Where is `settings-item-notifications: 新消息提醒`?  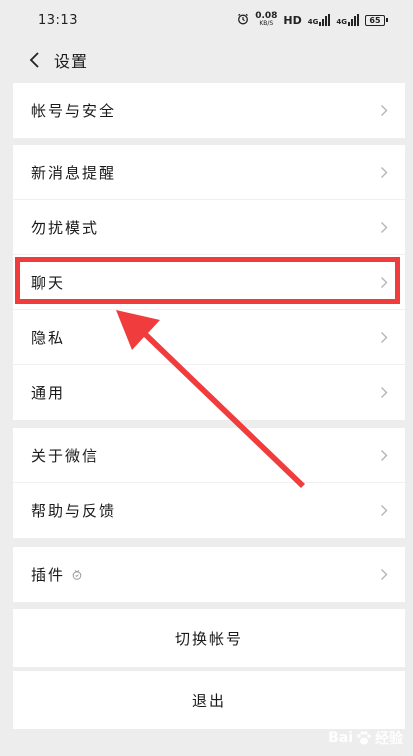
settings-item-notifications: 新消息提醒 is located at coordinates (209, 172).